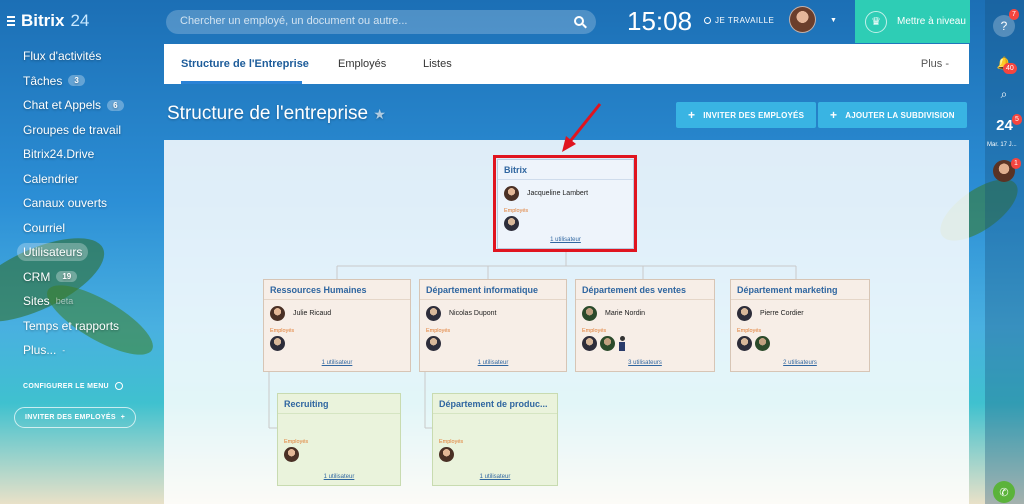 This screenshot has width=1024, height=504. I want to click on work-status: JE TRAVAILLE, so click(739, 20).